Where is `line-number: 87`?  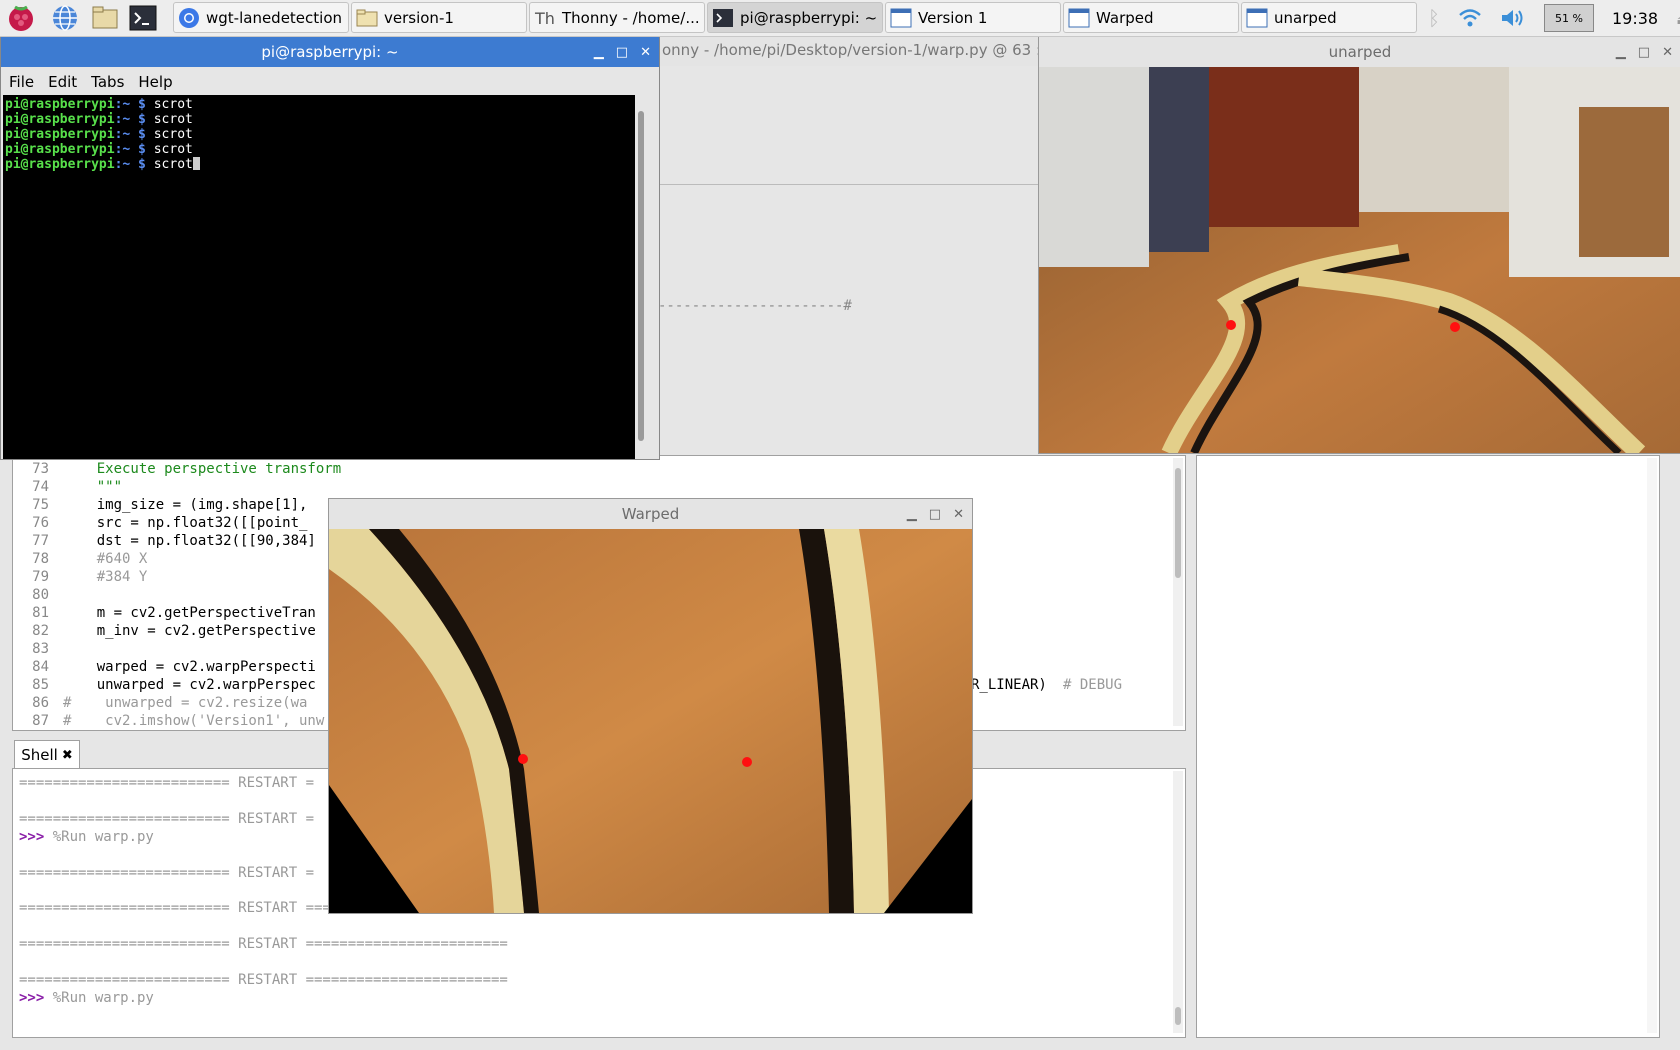 line-number: 87 is located at coordinates (40, 721).